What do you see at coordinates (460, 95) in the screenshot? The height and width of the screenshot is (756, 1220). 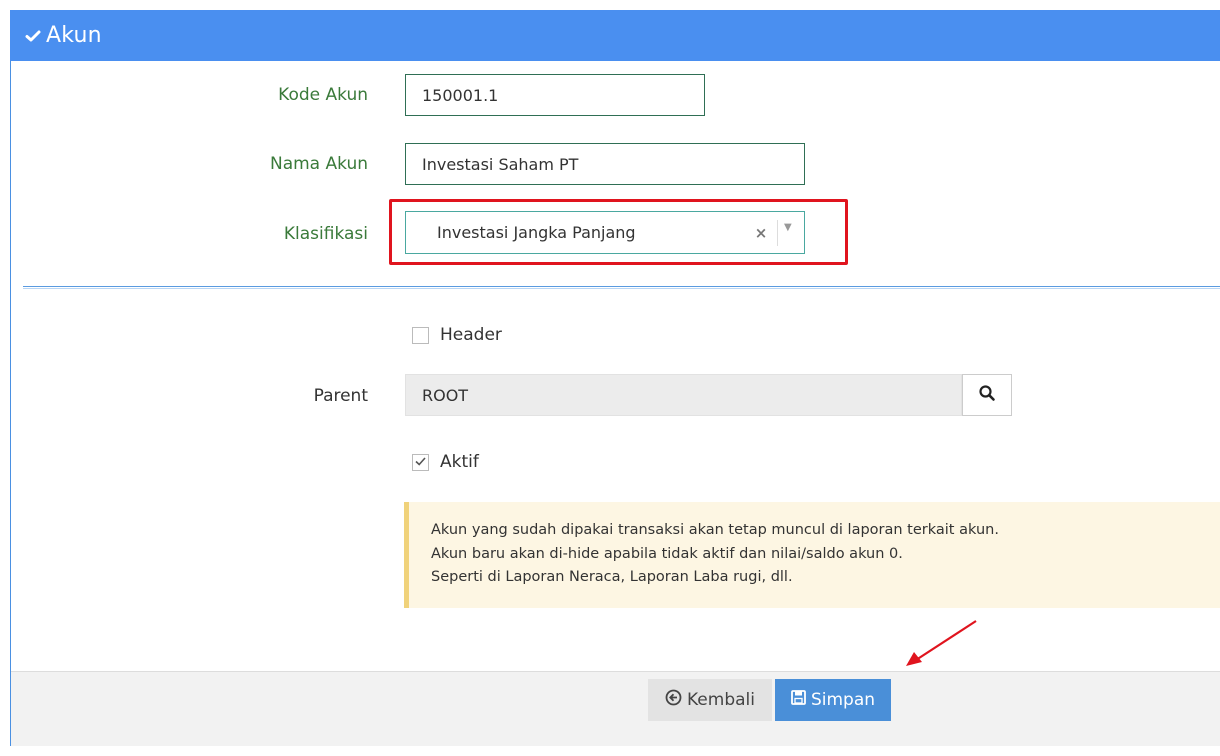 I see `kode-akun-value: 150001.1` at bounding box center [460, 95].